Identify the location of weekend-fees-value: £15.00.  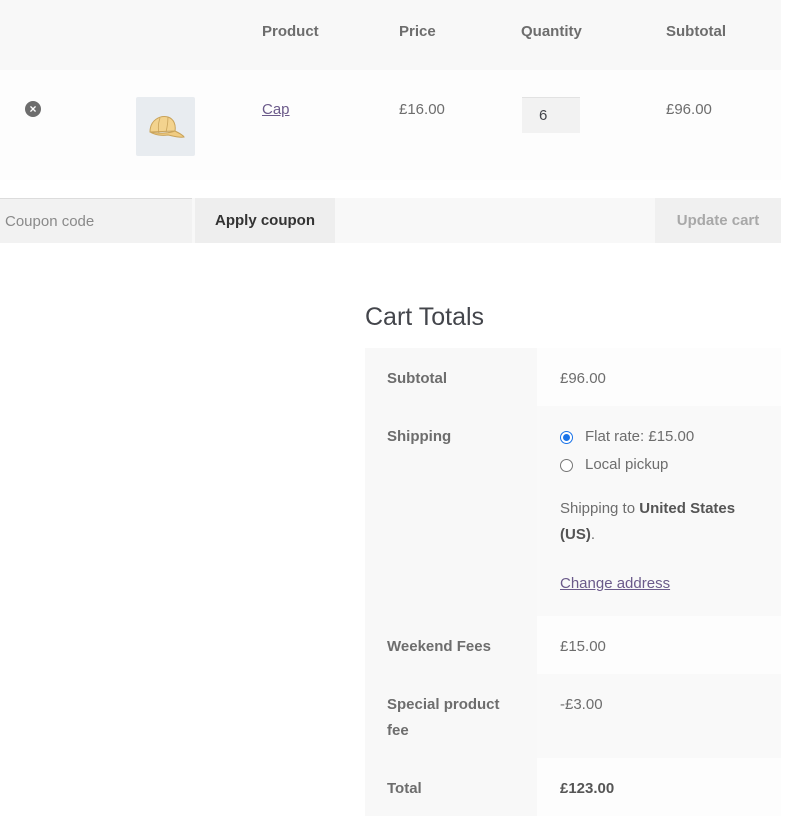
(659, 645).